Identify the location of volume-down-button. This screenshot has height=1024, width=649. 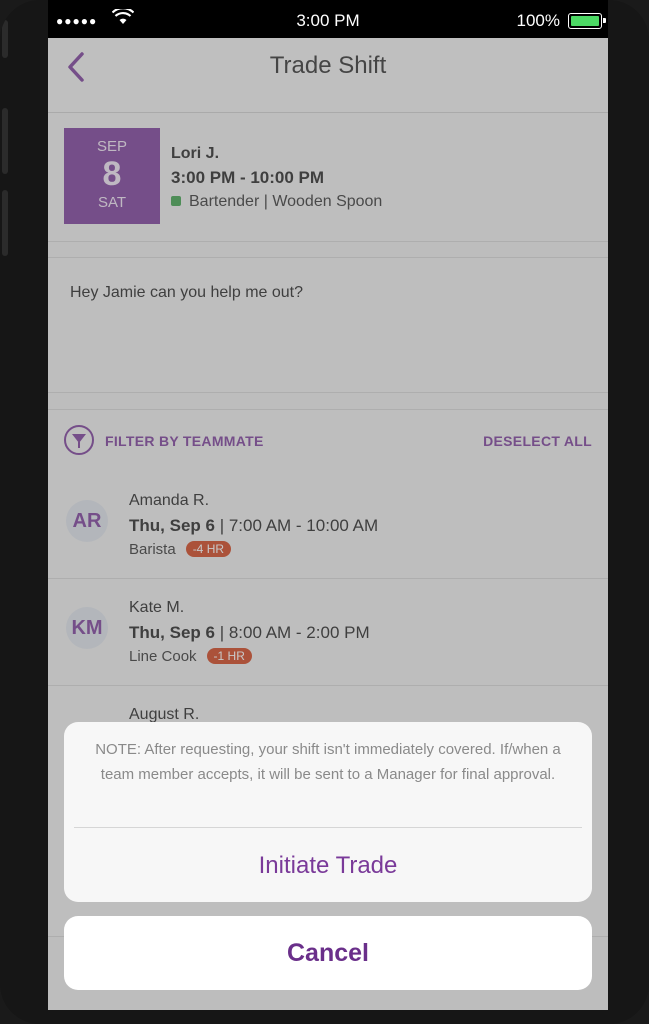
(5, 223).